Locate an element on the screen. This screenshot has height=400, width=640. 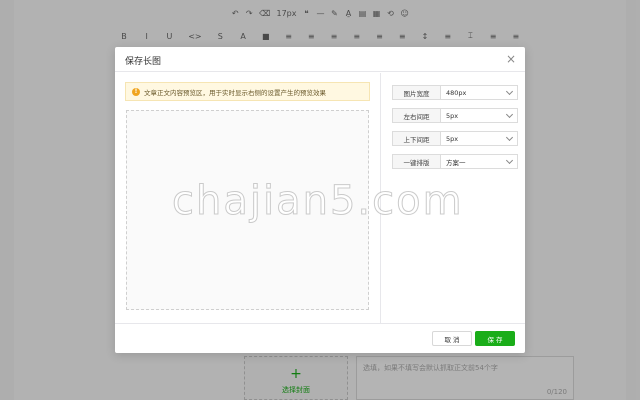
setting-vertical-spacing: 上下间距 5px is located at coordinates (455, 138).